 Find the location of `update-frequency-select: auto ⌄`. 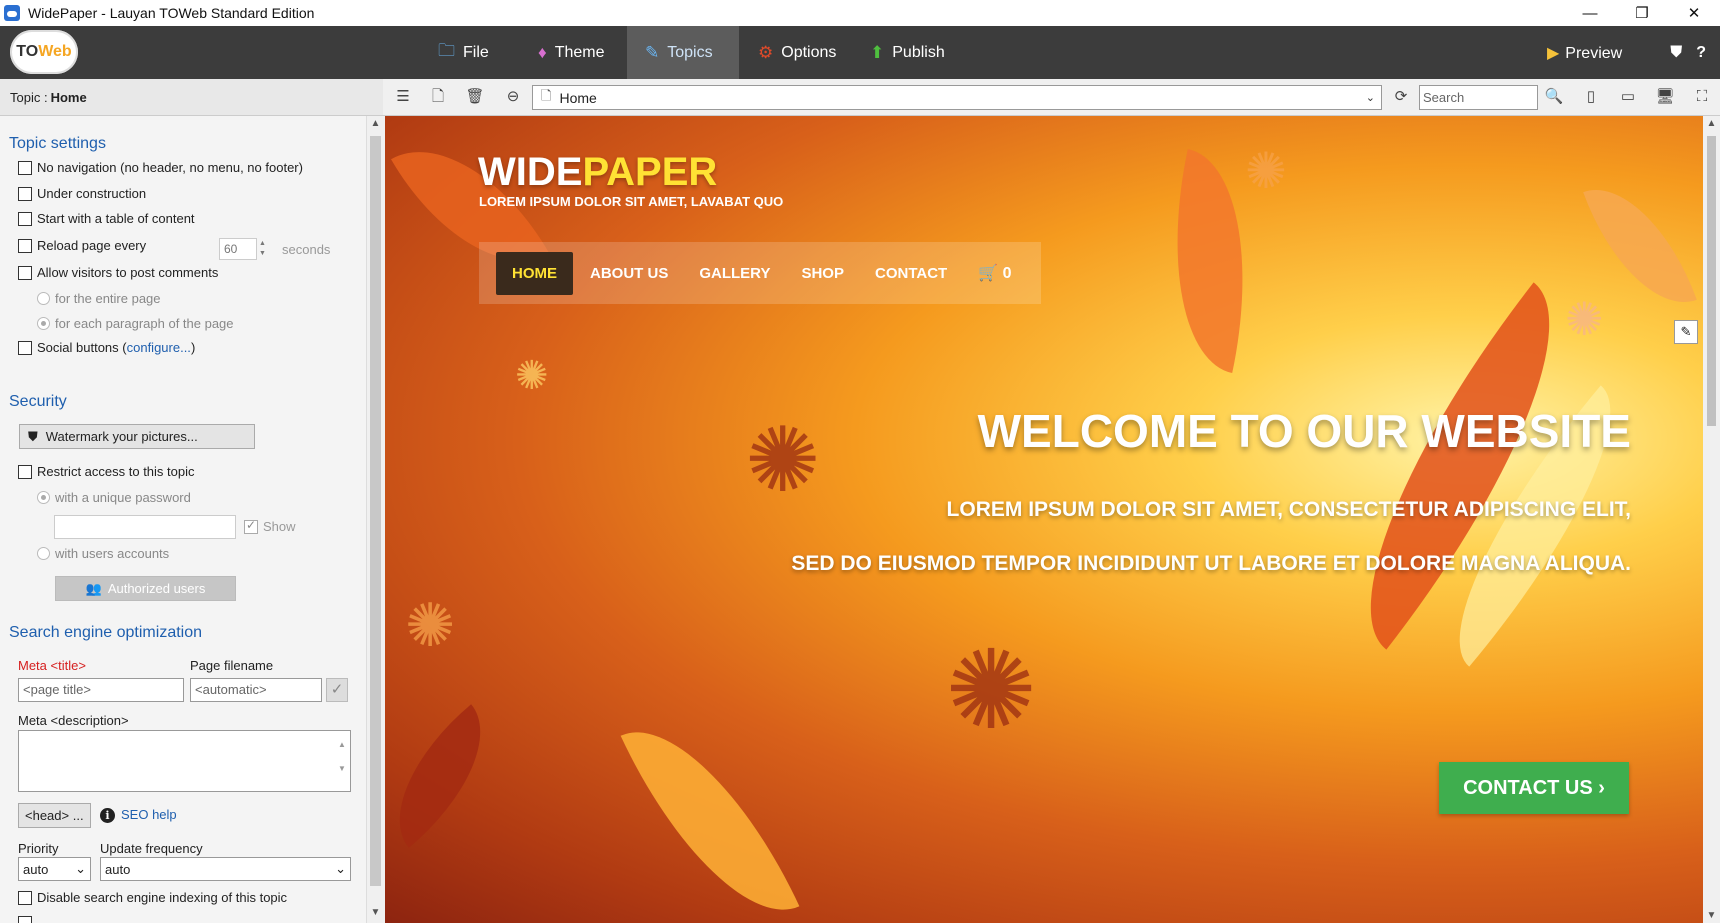

update-frequency-select: auto ⌄ is located at coordinates (225, 869).